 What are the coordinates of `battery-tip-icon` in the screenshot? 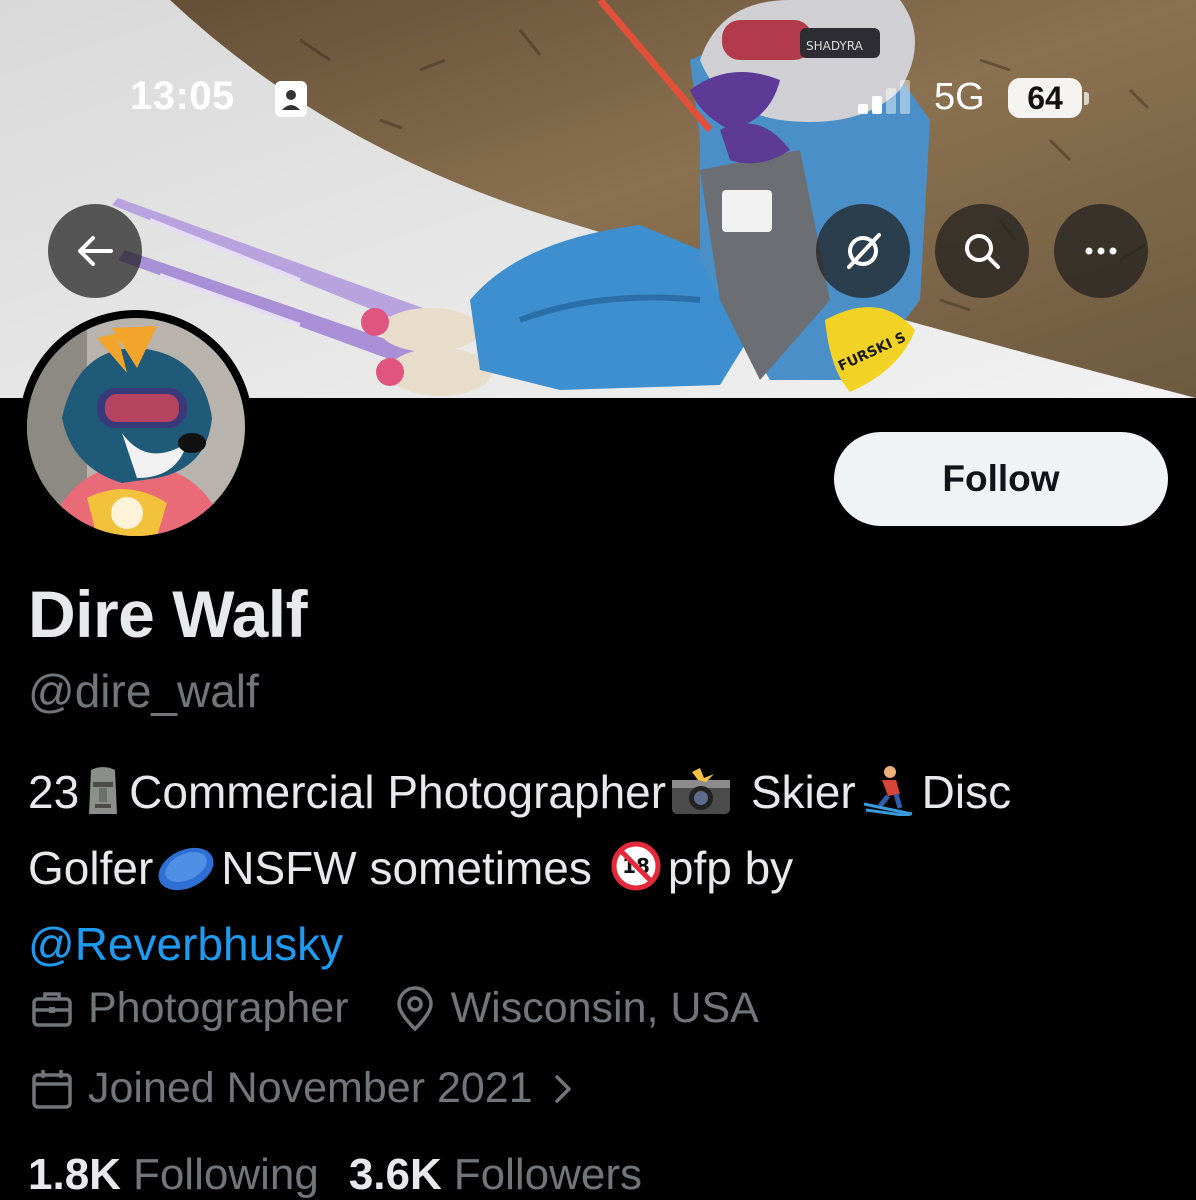 It's located at (1086, 98).